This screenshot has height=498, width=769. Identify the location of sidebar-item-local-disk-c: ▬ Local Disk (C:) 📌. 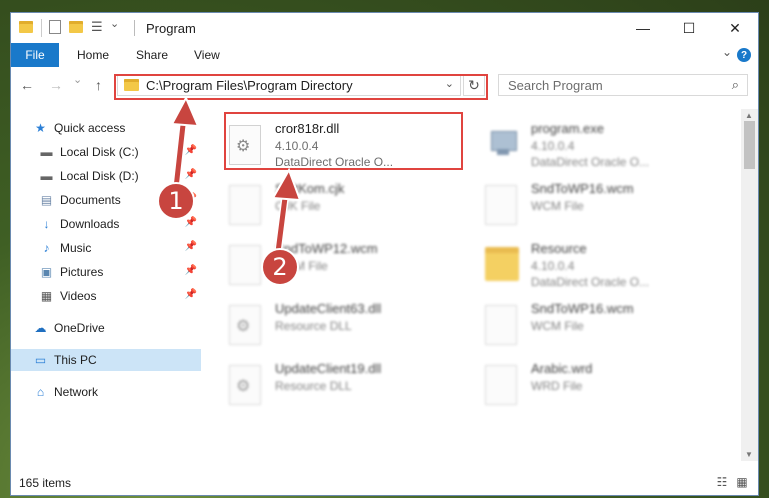
(106, 152).